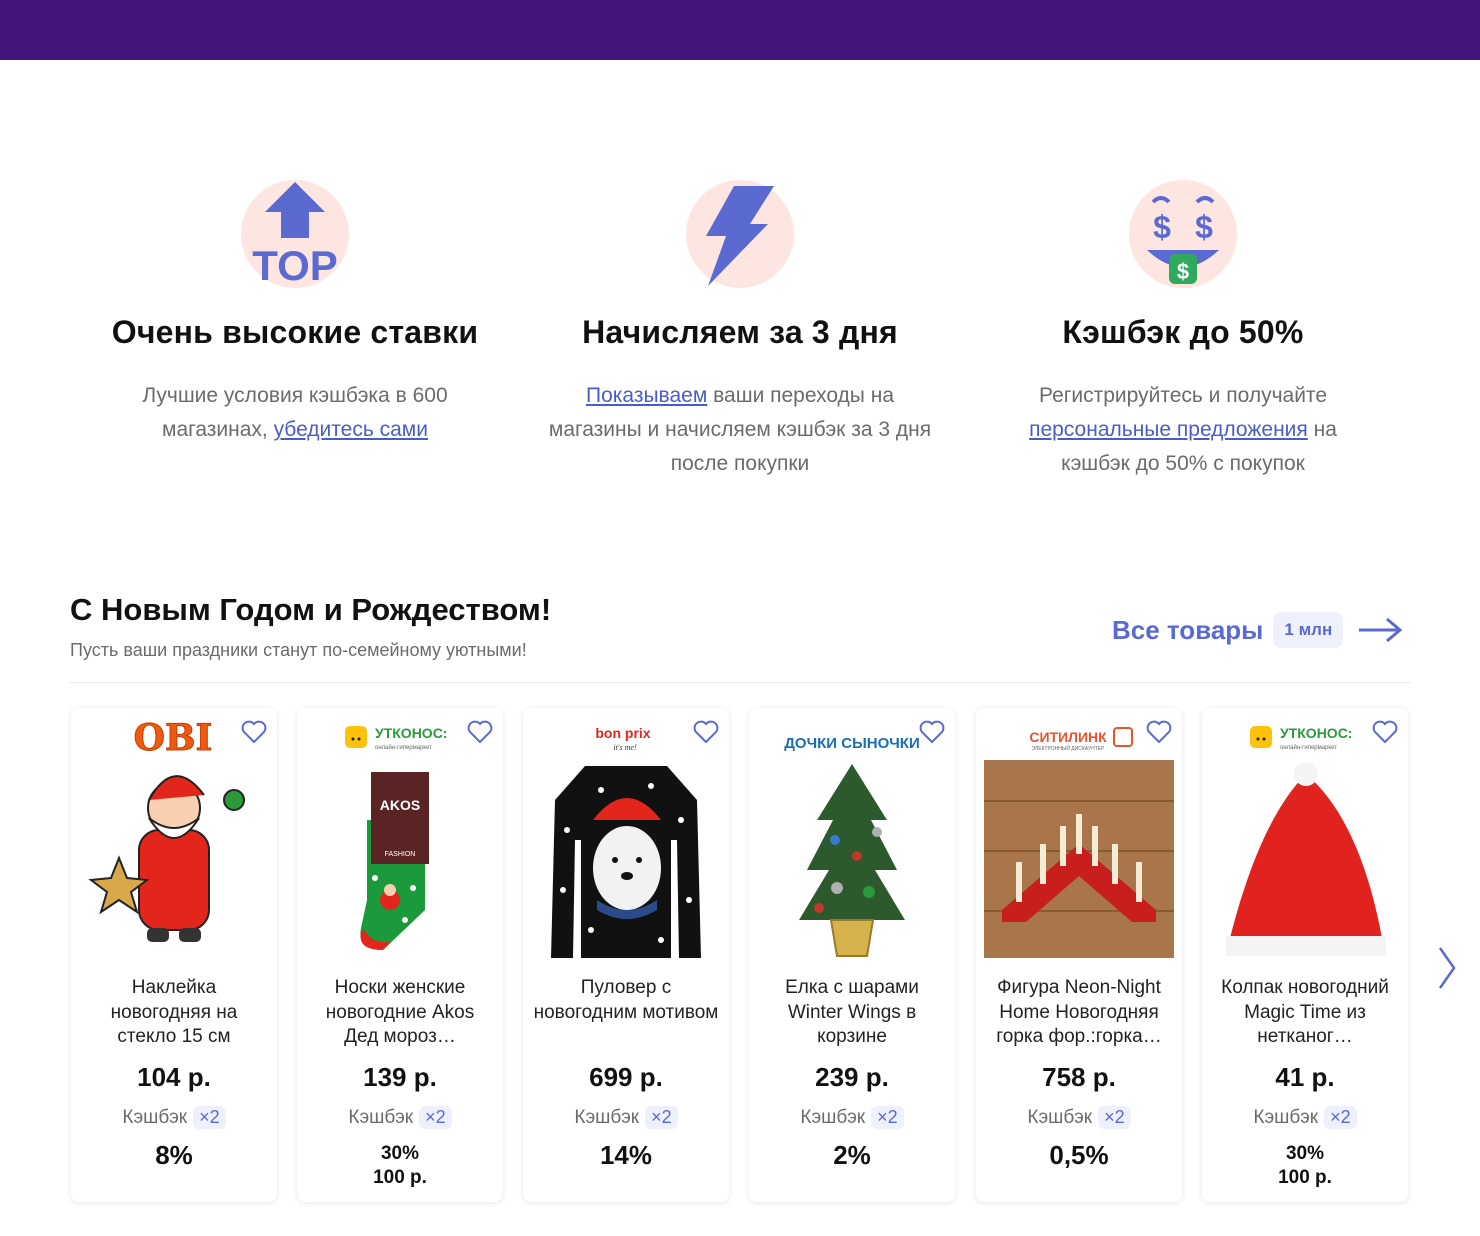  I want to click on chevron-right-icon, so click(1447, 968).